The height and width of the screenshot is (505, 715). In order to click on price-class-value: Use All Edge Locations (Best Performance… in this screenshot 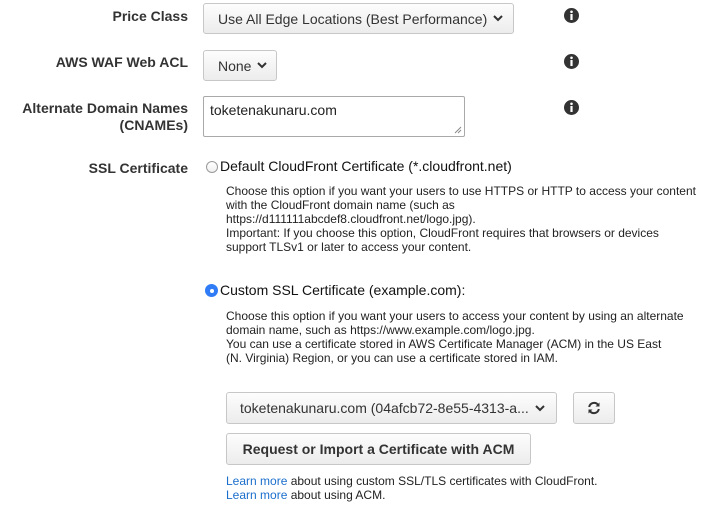, I will do `click(353, 18)`.